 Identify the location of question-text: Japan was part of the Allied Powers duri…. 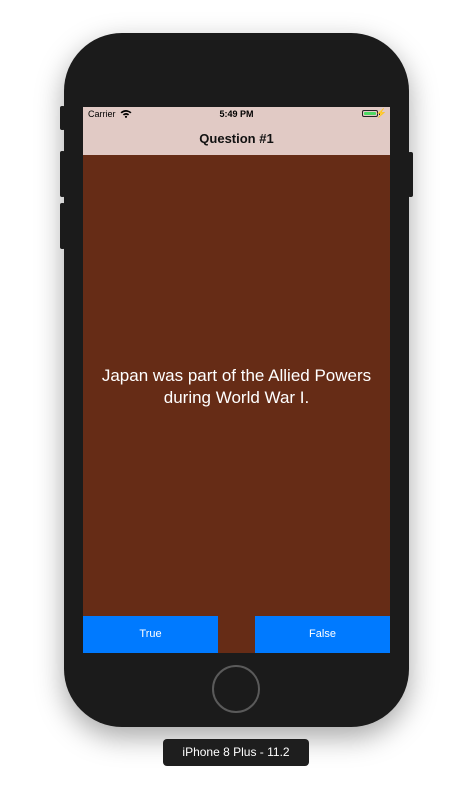
(236, 386).